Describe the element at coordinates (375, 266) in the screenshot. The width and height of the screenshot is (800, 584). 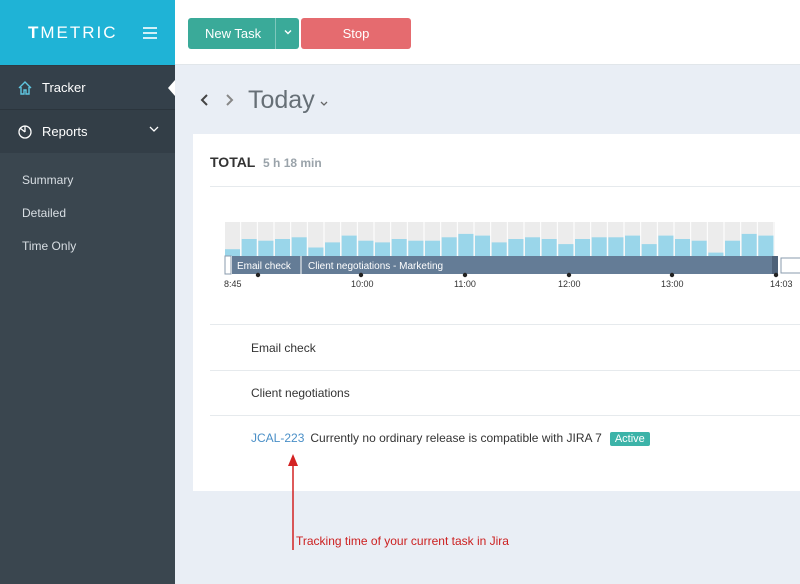
I see `timeline-segment-label: Client negotiations - Marketing` at that location.